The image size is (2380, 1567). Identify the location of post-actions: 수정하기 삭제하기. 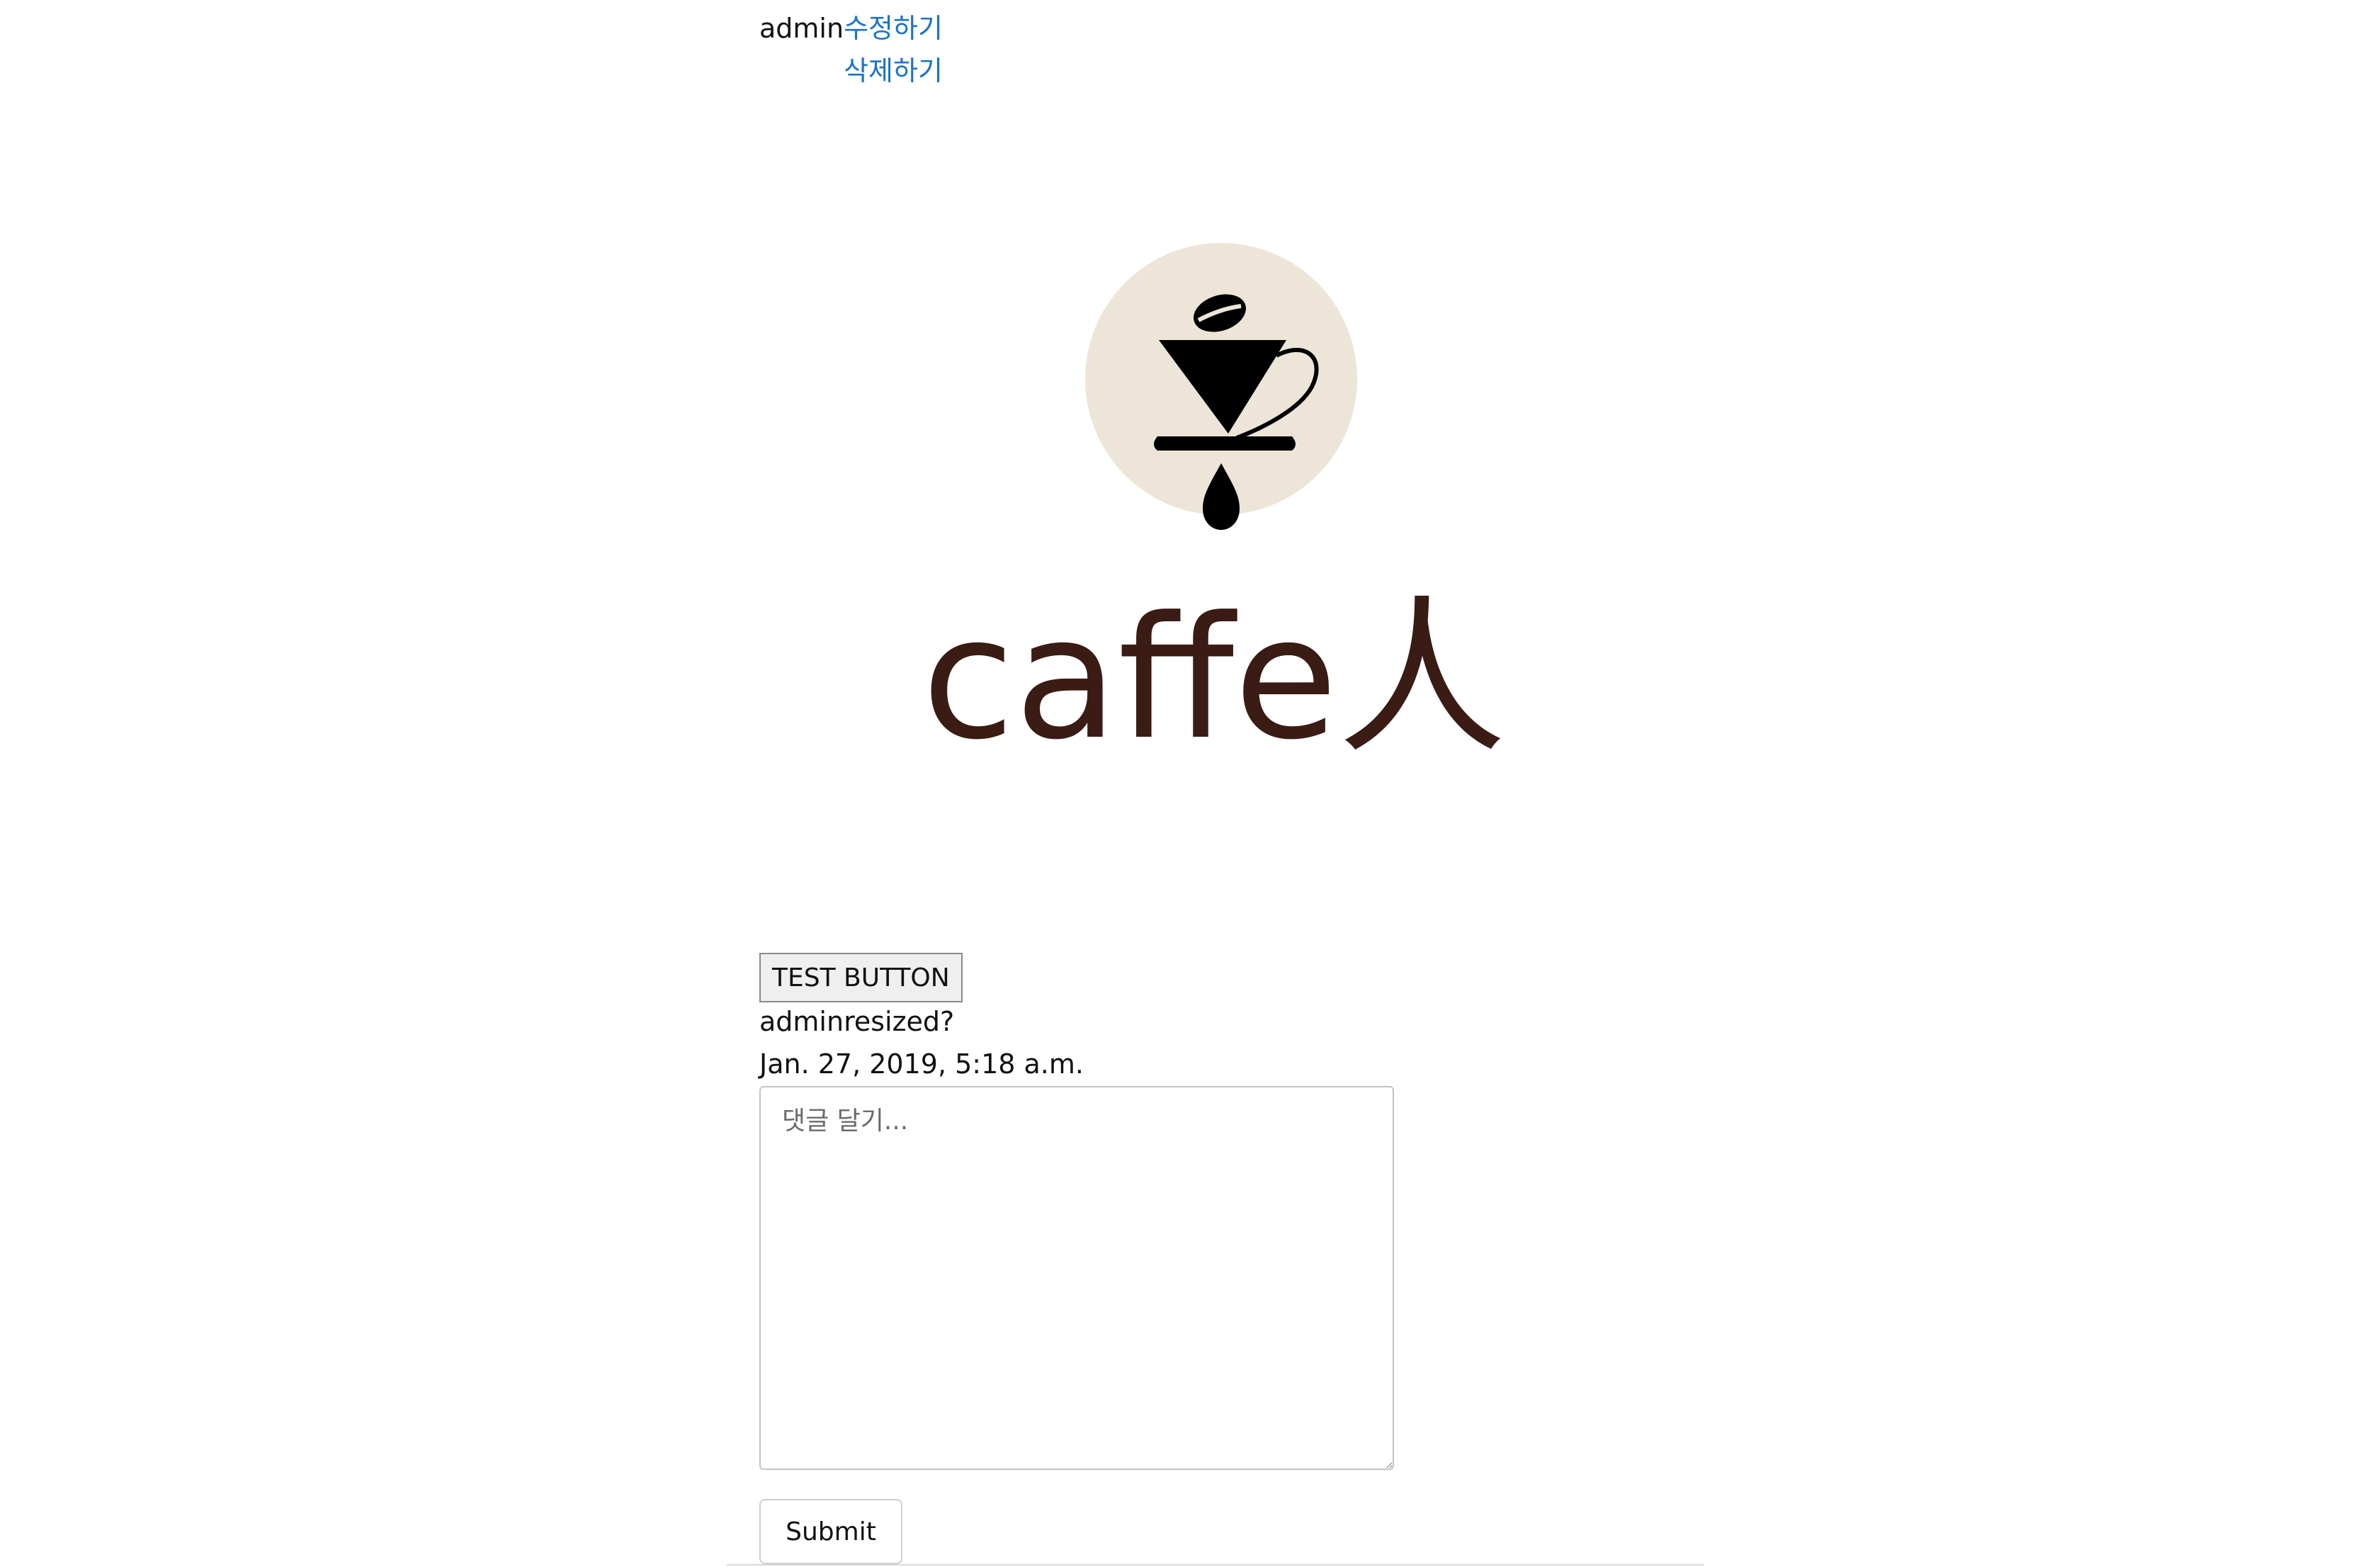
(894, 49).